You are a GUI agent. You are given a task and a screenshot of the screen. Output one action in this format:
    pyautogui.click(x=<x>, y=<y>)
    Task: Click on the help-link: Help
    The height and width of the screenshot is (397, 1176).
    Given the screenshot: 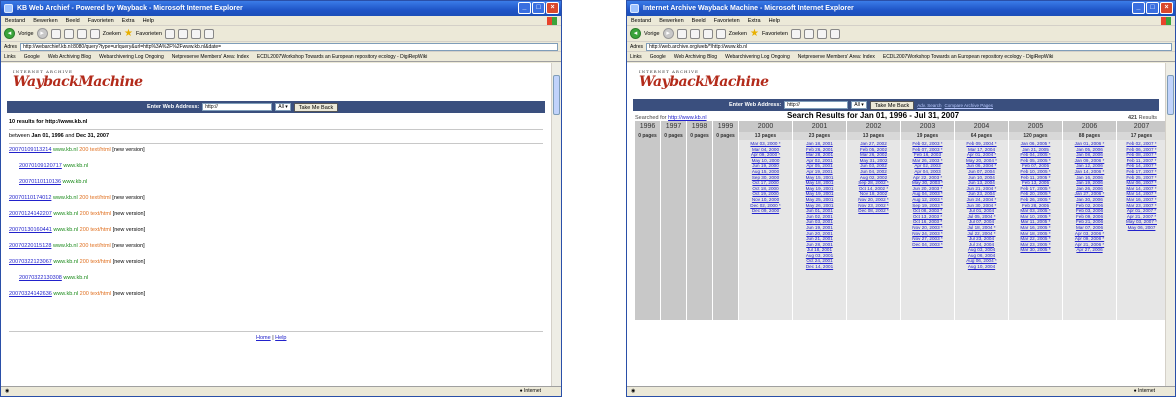 What is the action you would take?
    pyautogui.click(x=280, y=338)
    